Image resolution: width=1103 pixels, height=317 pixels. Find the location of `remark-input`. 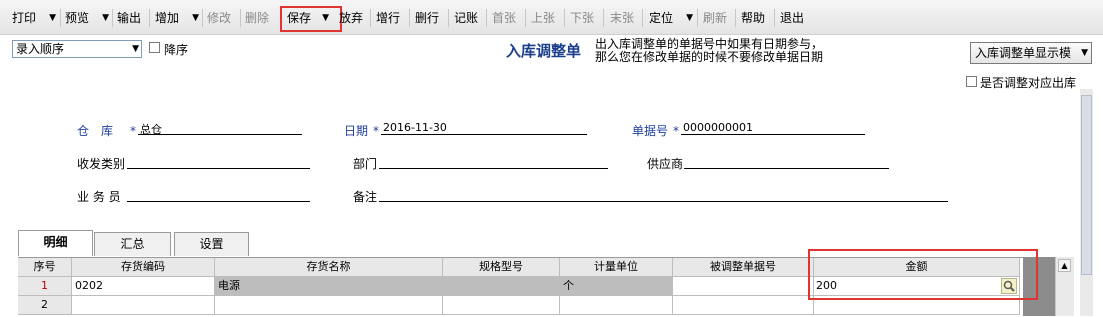

remark-input is located at coordinates (663, 201).